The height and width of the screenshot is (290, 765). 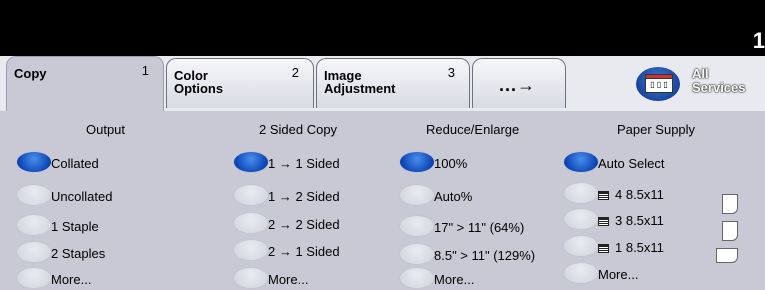 What do you see at coordinates (106, 129) in the screenshot?
I see `output-title: Output` at bounding box center [106, 129].